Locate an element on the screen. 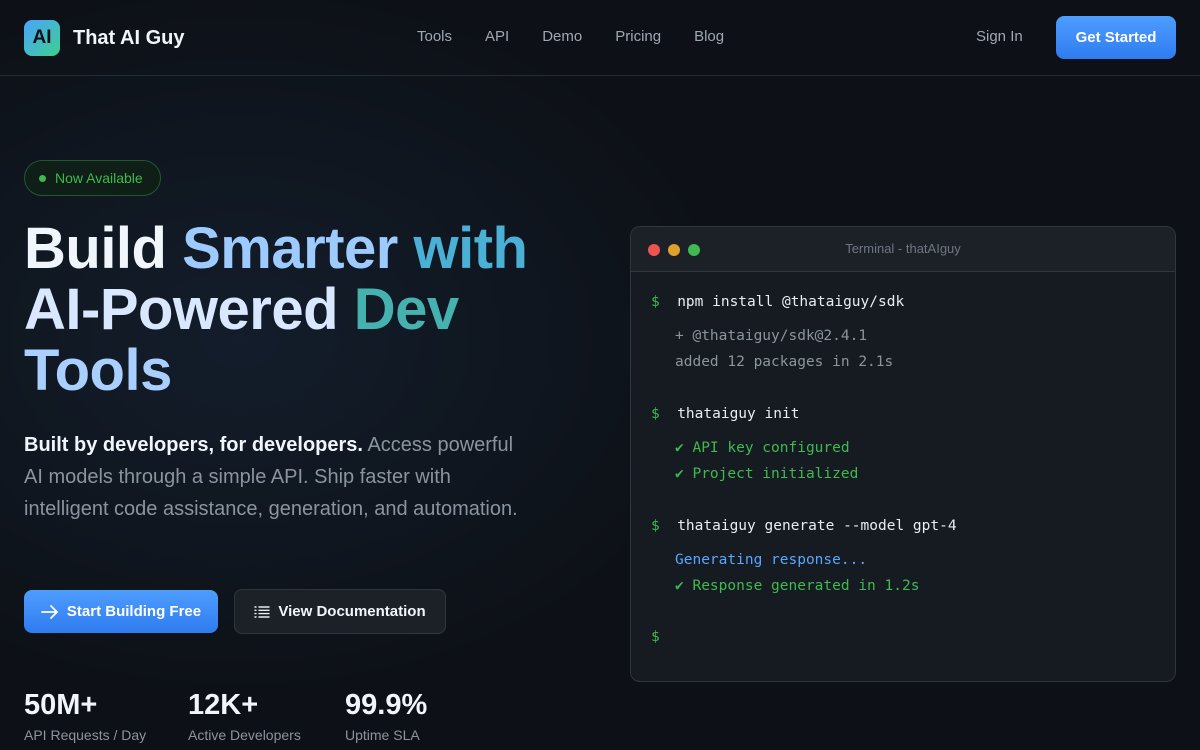 The width and height of the screenshot is (1200, 750). terminal-command-line: $ npm install @thataiguy/sdk is located at coordinates (777, 302).